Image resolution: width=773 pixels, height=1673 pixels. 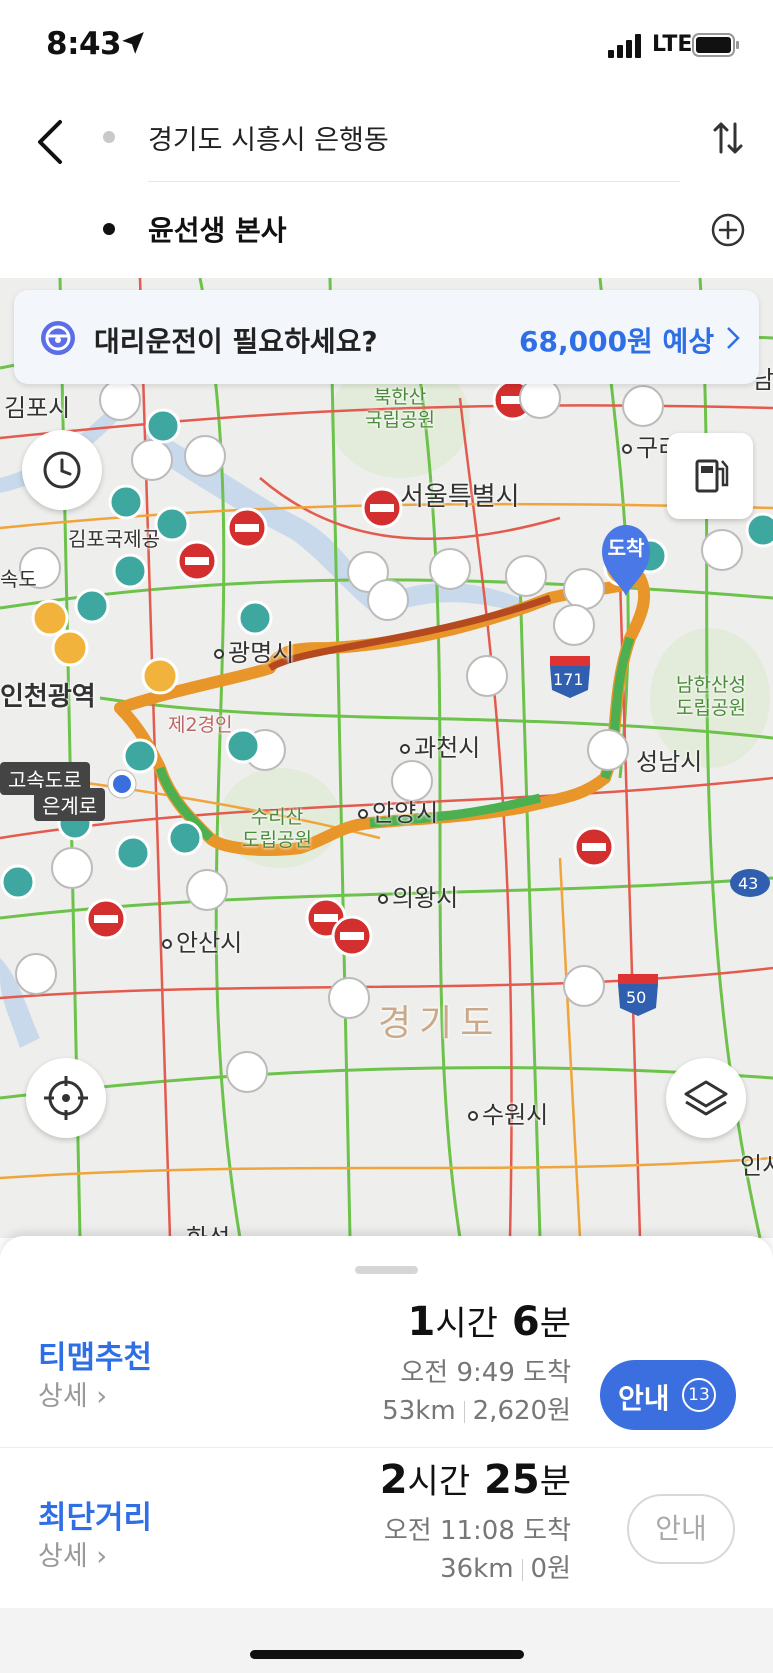 I want to click on chevron-right-icon, so click(x=733, y=338).